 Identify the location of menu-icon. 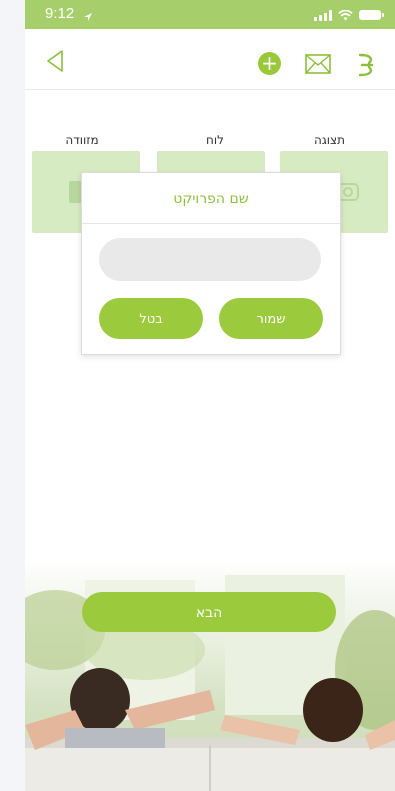
(366, 67).